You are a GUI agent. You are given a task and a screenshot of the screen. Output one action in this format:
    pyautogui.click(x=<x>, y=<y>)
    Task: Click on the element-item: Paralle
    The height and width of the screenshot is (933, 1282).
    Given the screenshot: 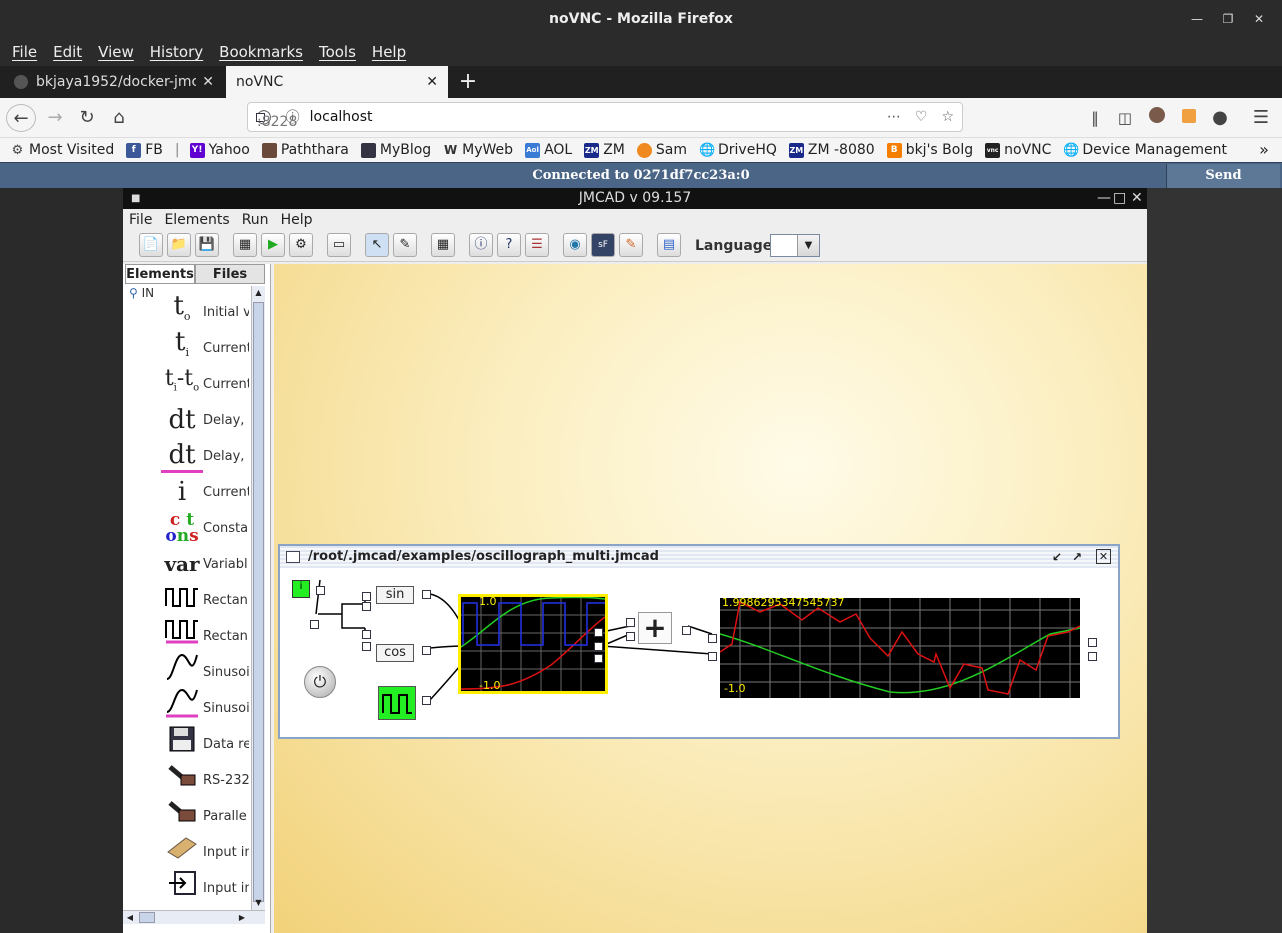 What is the action you would take?
    pyautogui.click(x=187, y=816)
    